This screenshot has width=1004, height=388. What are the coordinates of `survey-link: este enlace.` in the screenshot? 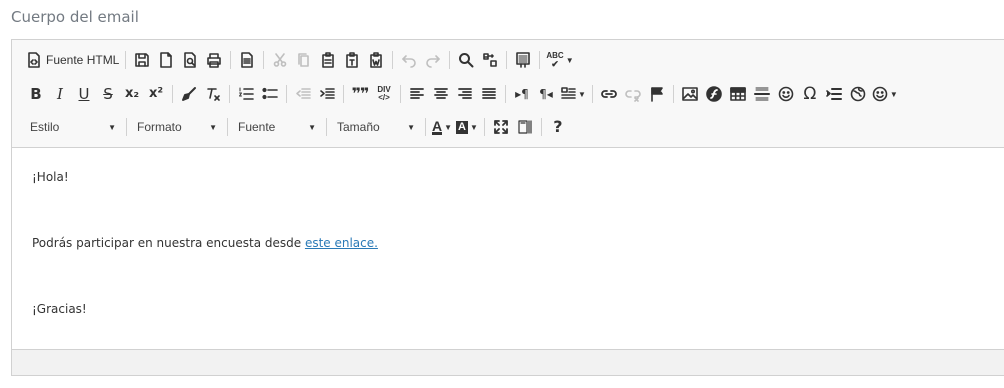 It's located at (341, 243).